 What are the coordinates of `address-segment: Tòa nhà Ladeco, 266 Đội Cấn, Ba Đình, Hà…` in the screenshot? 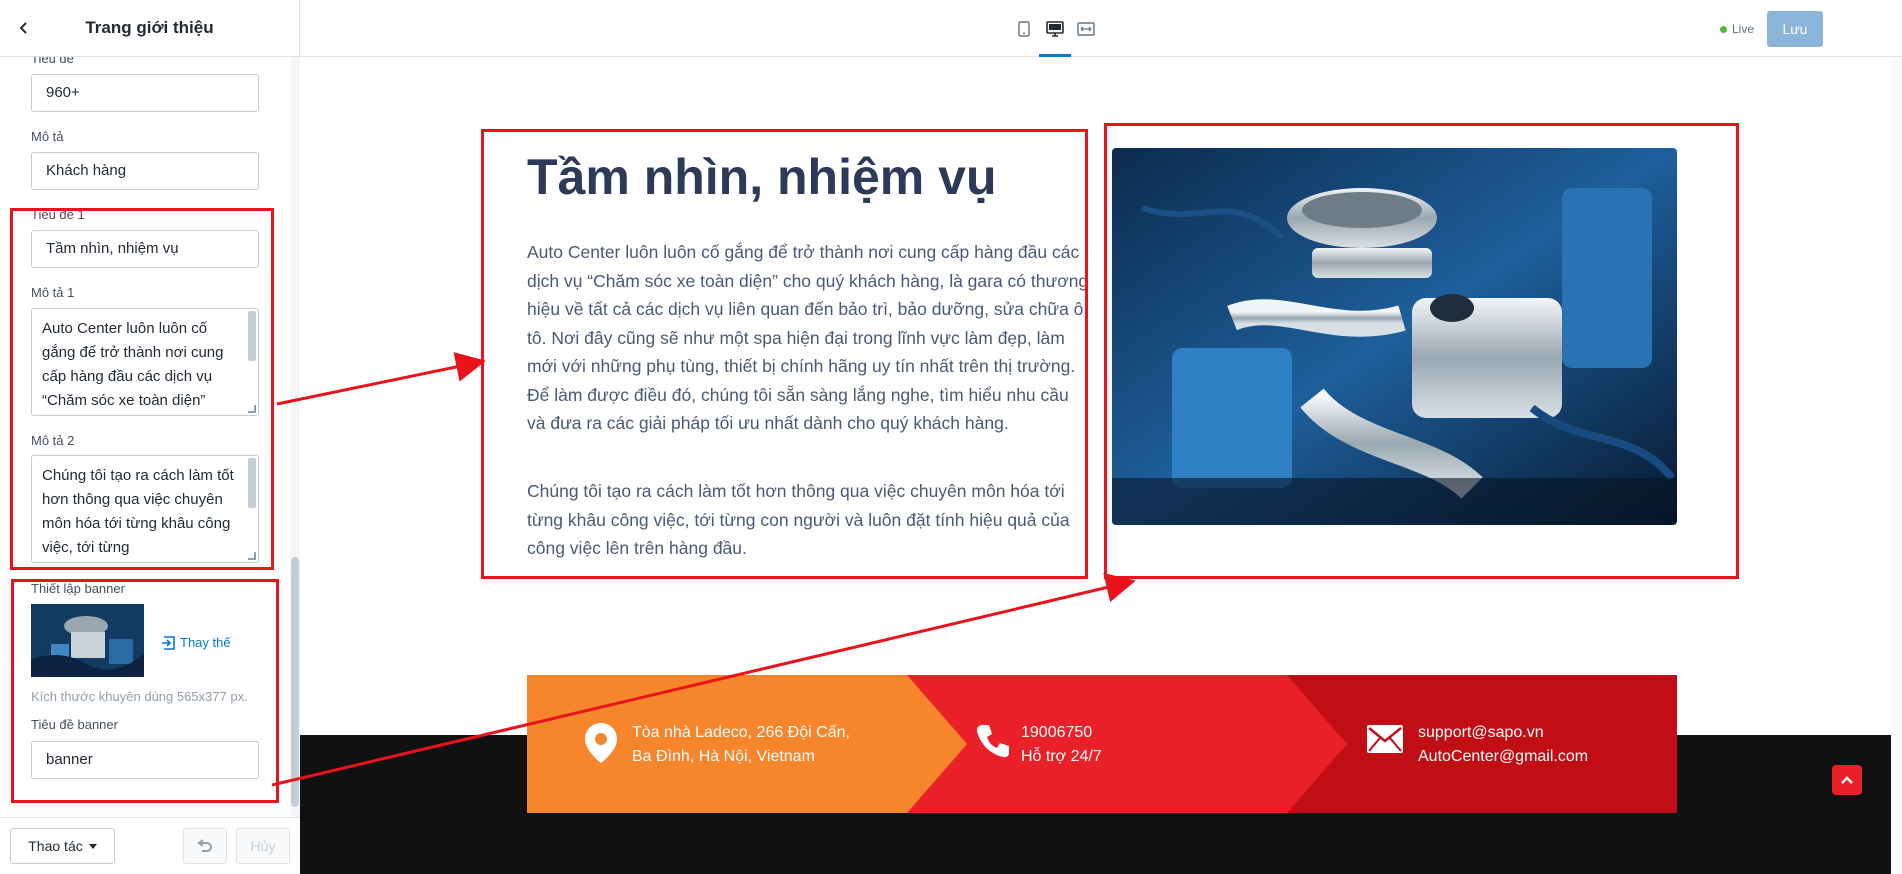 It's located at (747, 744).